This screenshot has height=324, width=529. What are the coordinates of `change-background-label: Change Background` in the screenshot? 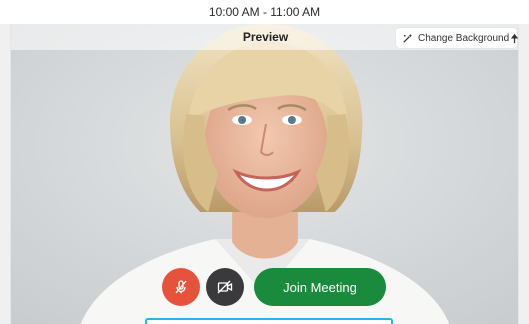 It's located at (464, 38).